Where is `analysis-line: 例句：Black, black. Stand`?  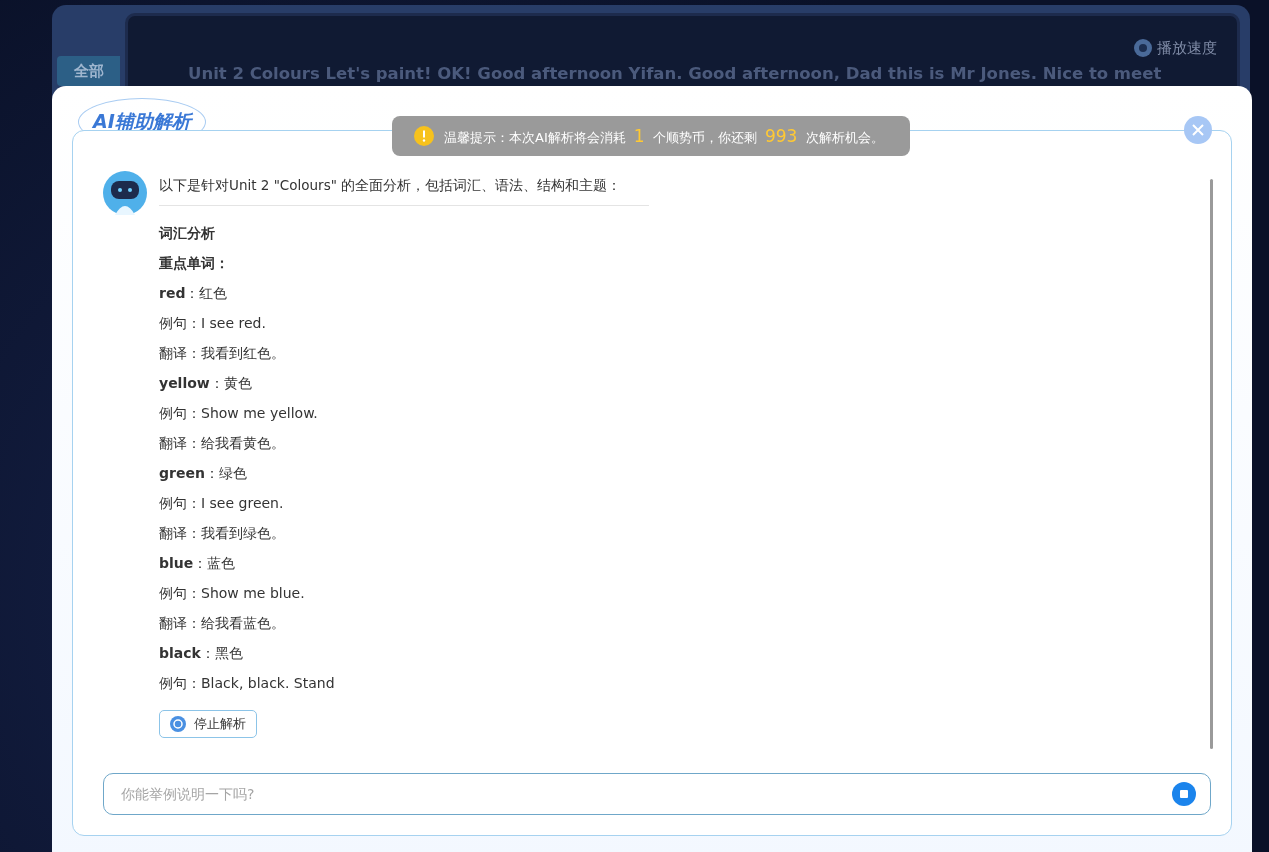 analysis-line: 例句：Black, black. Stand is located at coordinates (247, 683).